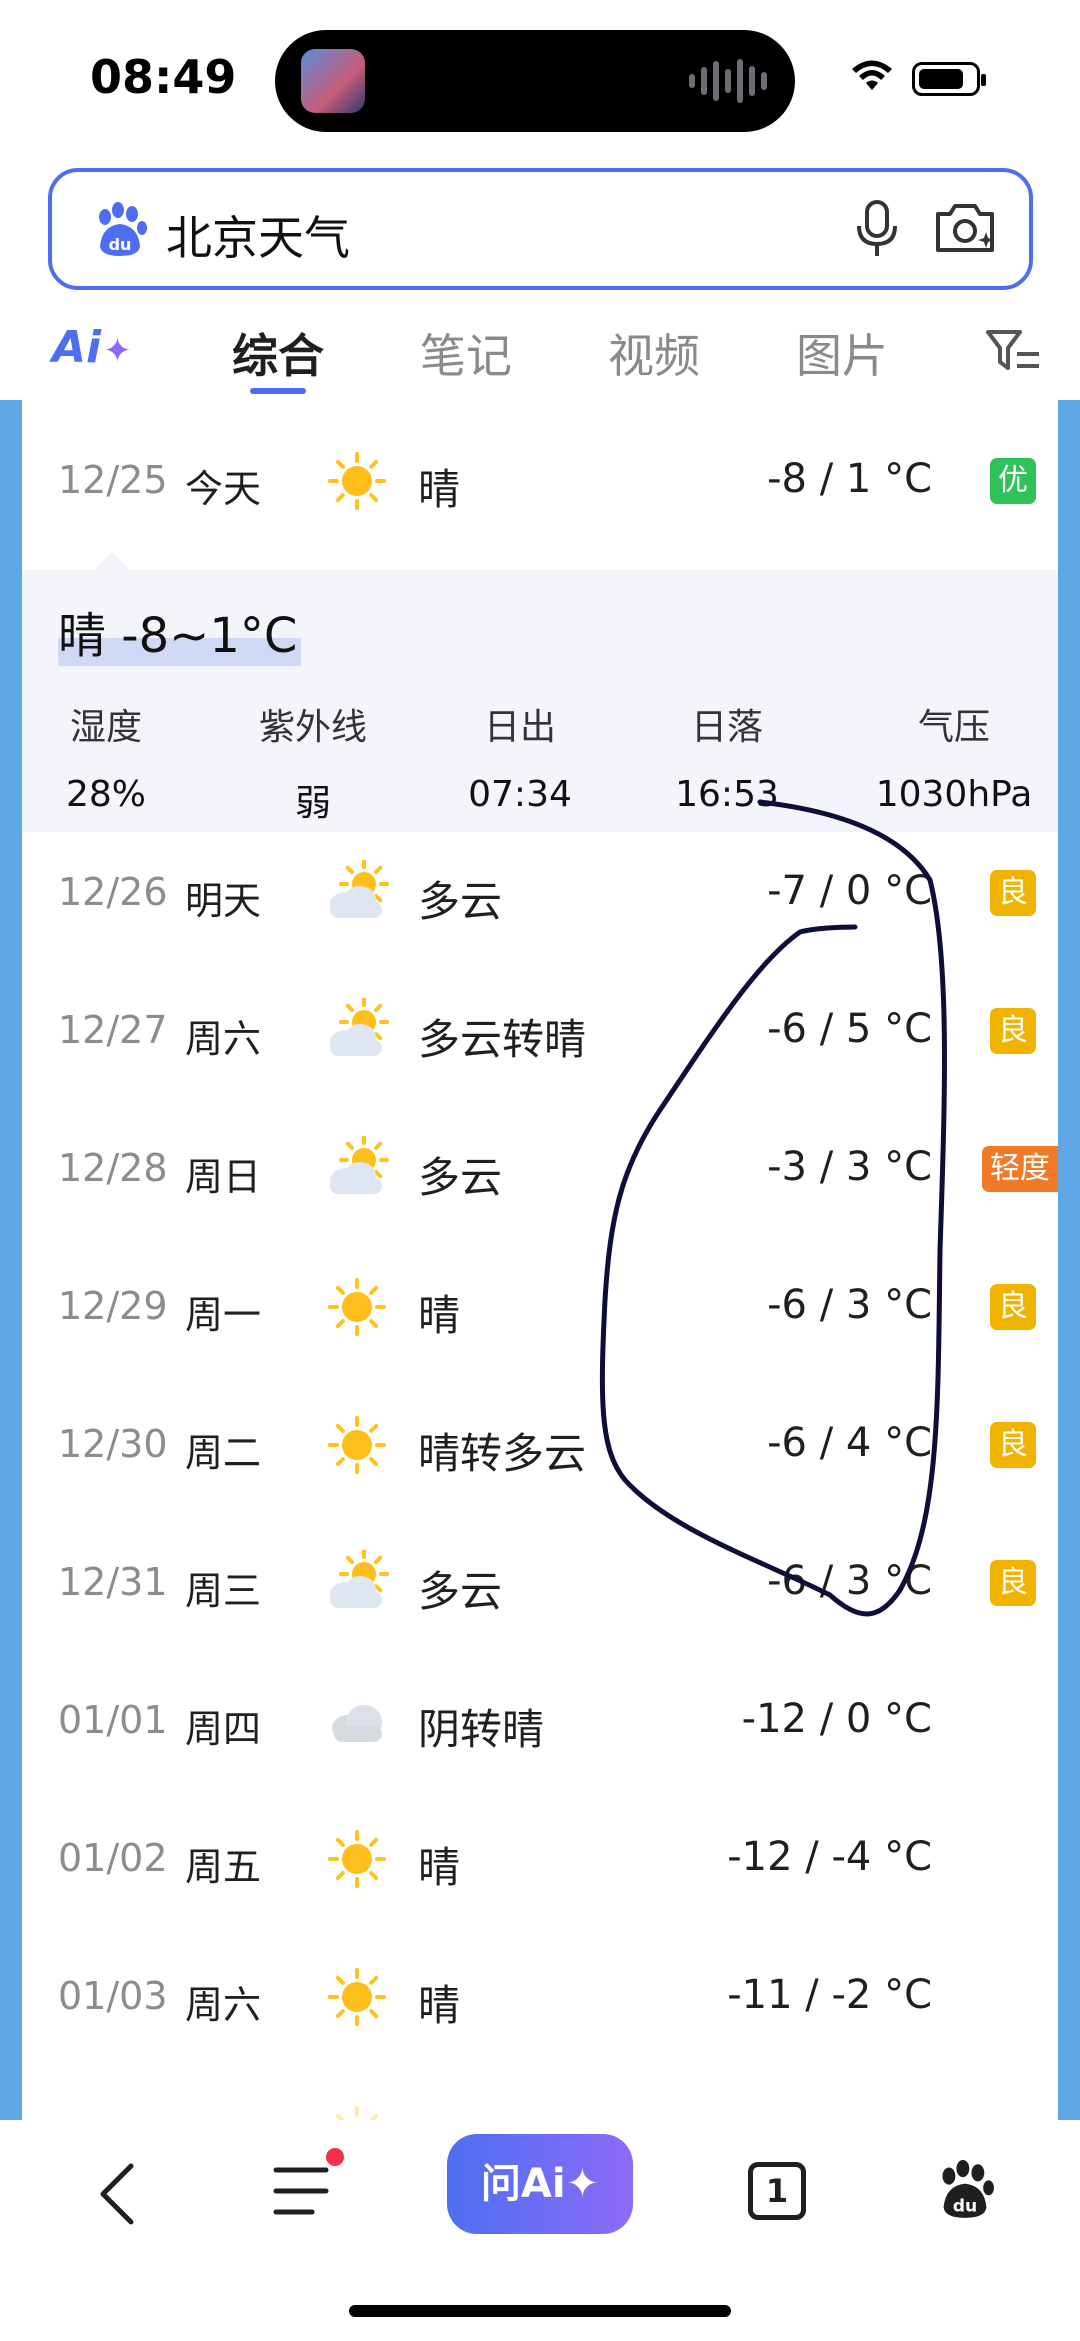  What do you see at coordinates (540, 1859) in the screenshot?
I see `forecast-row: 01/02 周五 晴 -12 / -4 °C` at bounding box center [540, 1859].